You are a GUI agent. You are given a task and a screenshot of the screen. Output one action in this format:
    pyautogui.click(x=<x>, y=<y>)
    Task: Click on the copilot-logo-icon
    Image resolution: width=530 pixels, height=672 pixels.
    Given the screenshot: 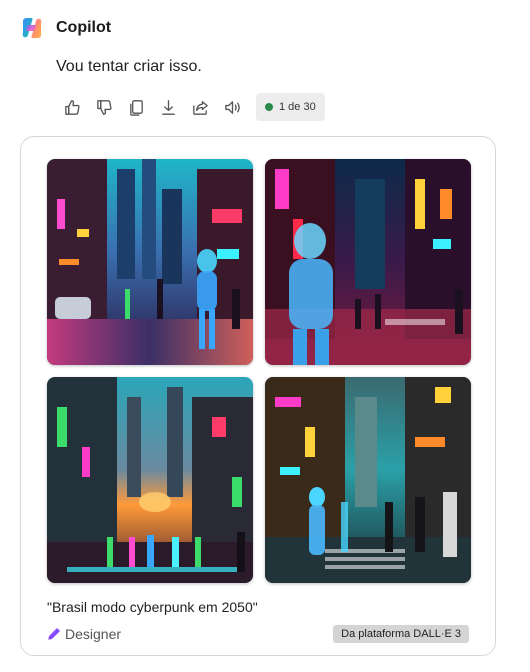 What is the action you would take?
    pyautogui.click(x=32, y=28)
    